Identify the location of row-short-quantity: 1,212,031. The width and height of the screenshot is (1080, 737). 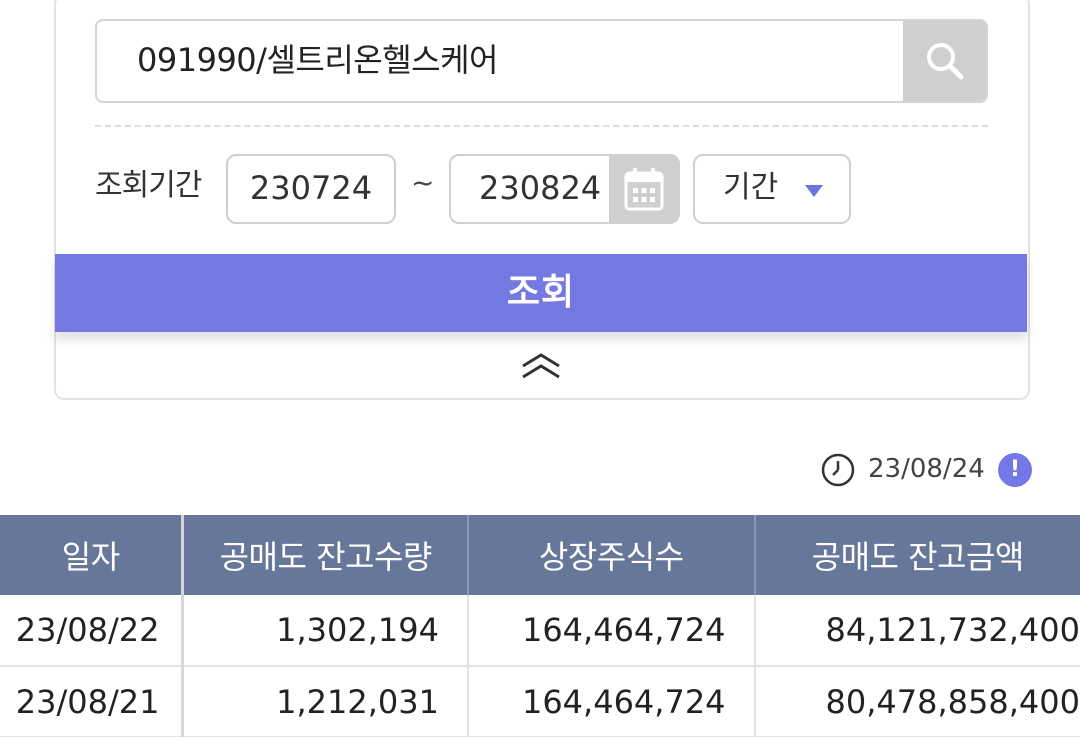
(325, 701).